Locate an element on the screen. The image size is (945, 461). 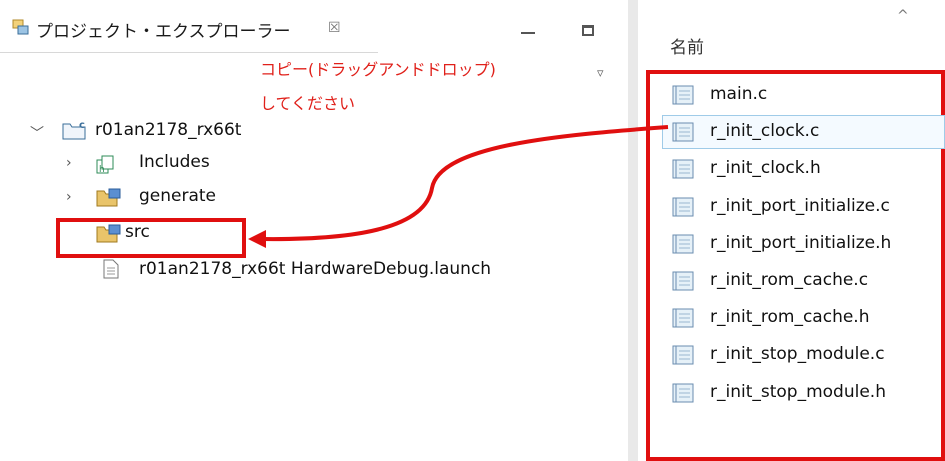
file-name: r_init_clock.h is located at coordinates (765, 168).